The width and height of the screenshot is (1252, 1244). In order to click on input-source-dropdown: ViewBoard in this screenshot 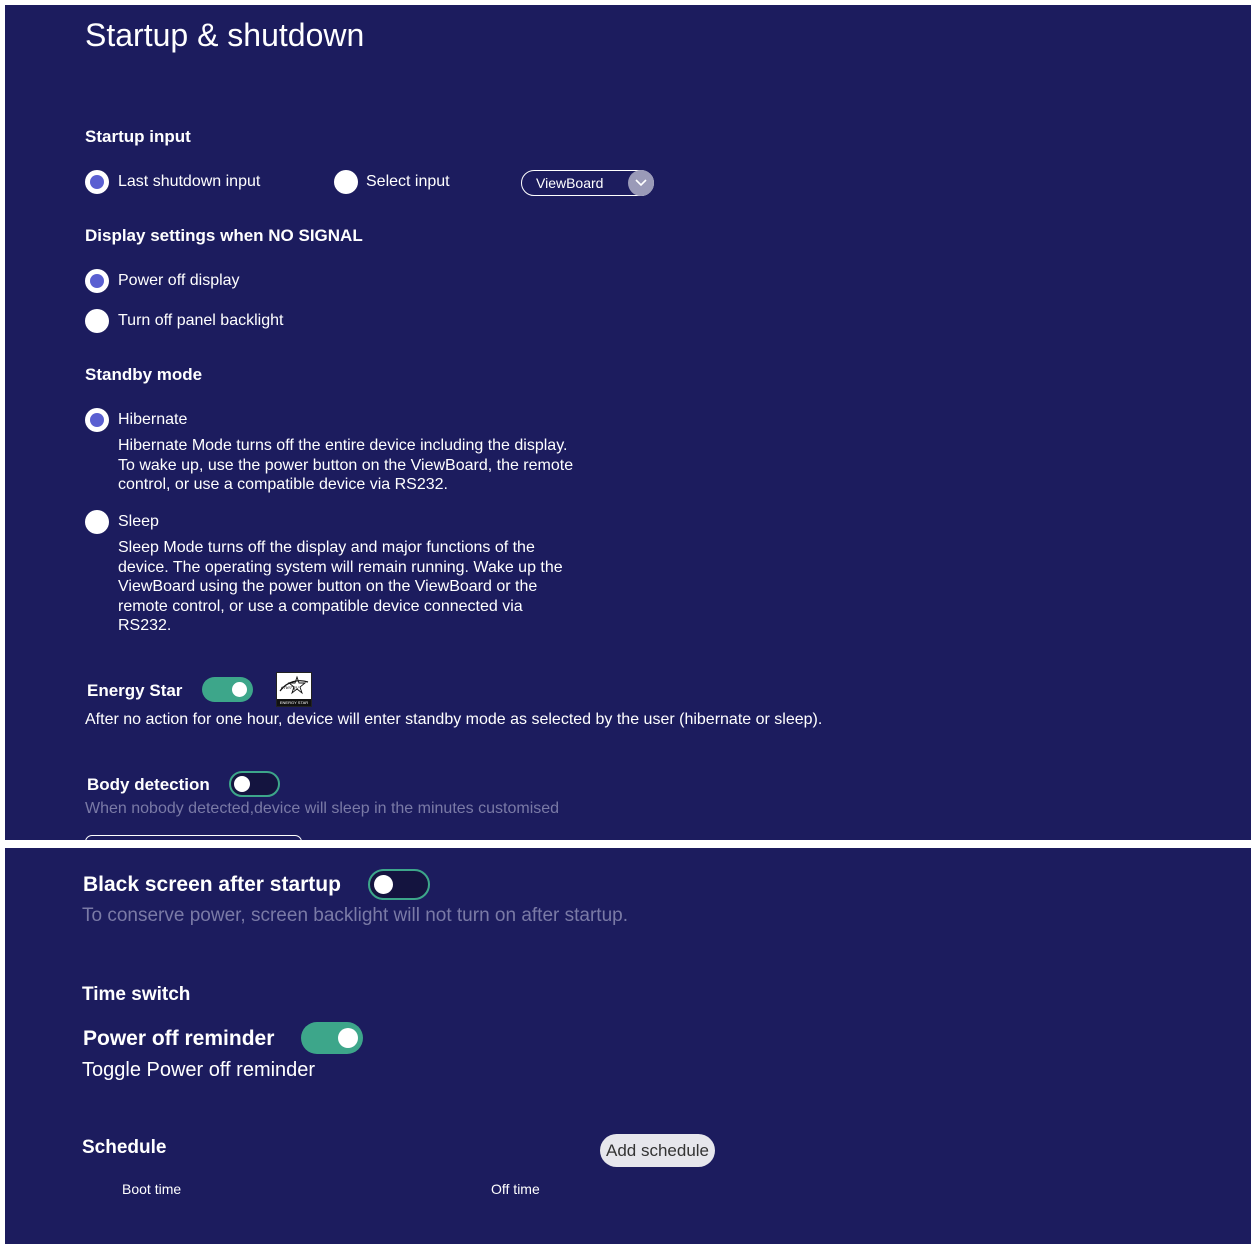, I will do `click(587, 183)`.